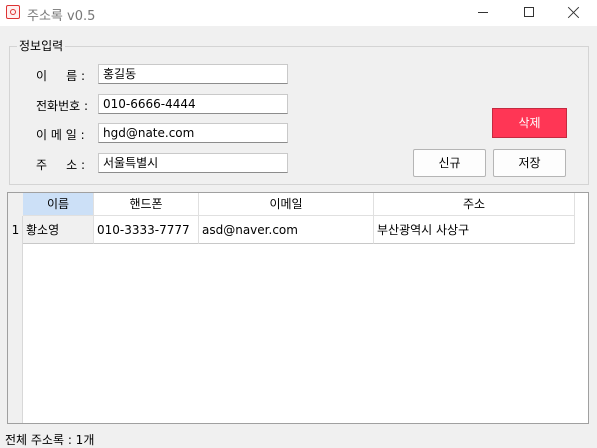  I want to click on save-button: 저장, so click(529, 163).